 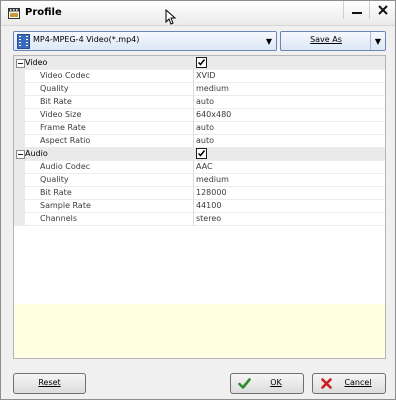 I want to click on property-row: Bit Rate auto, so click(x=199, y=102).